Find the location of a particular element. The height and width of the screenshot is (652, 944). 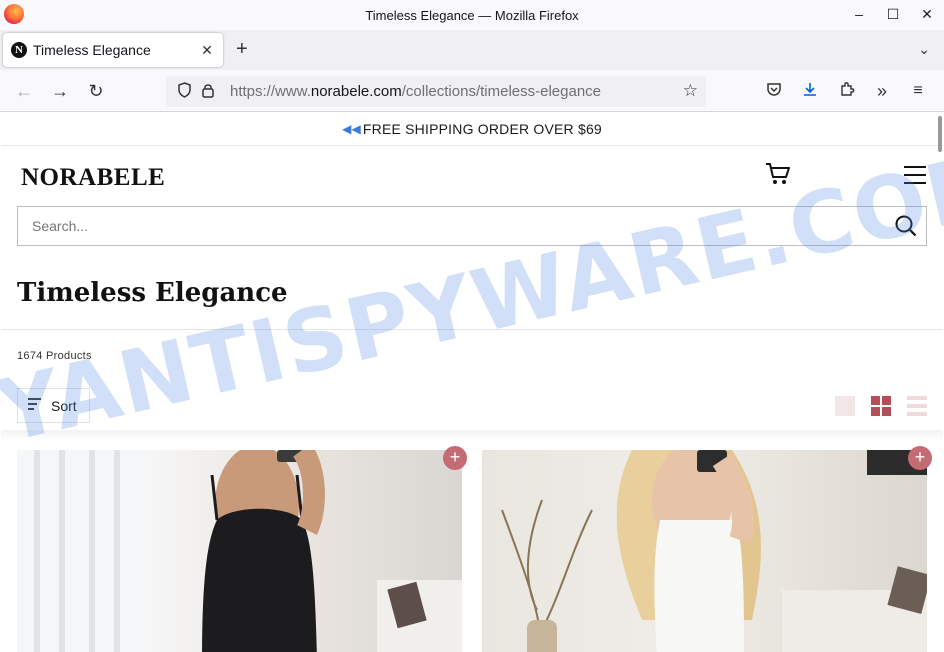

toolbar-shadow is located at coordinates (472, 435).